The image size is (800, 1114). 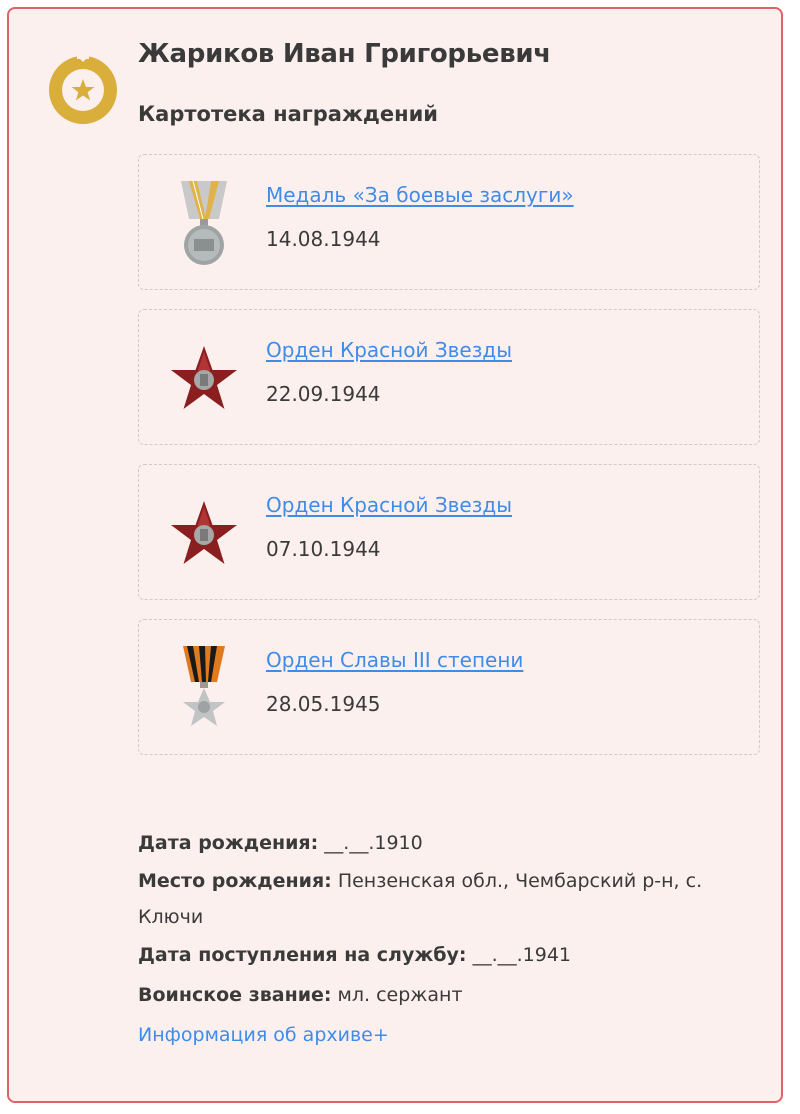 What do you see at coordinates (323, 549) in the screenshot?
I see `award-date: 07.10.1944` at bounding box center [323, 549].